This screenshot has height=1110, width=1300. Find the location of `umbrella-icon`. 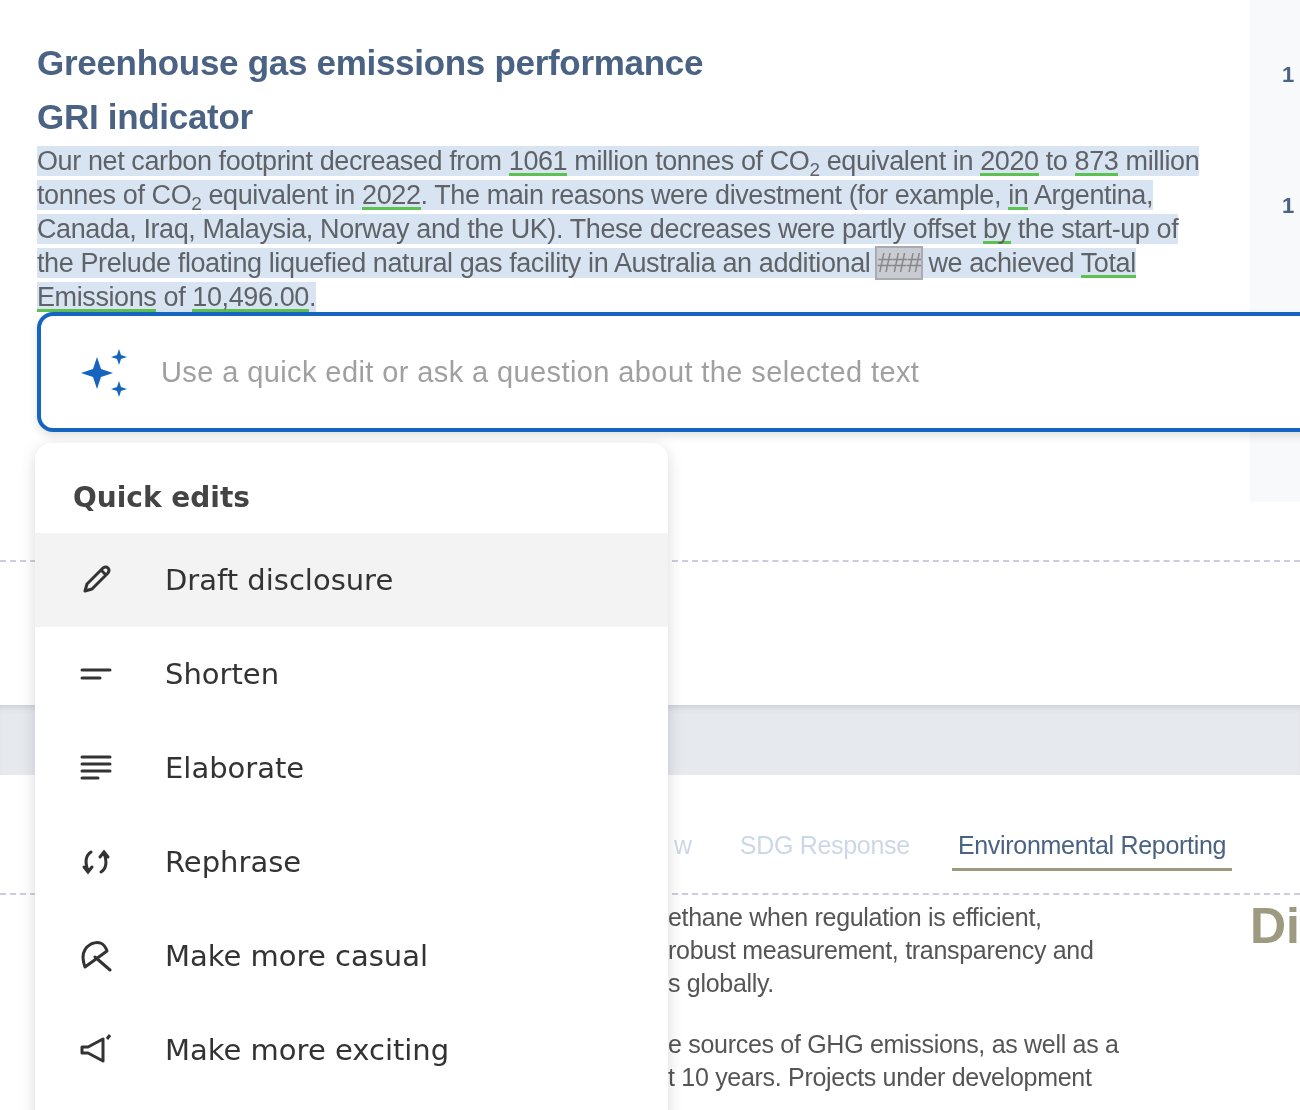

umbrella-icon is located at coordinates (96, 956).